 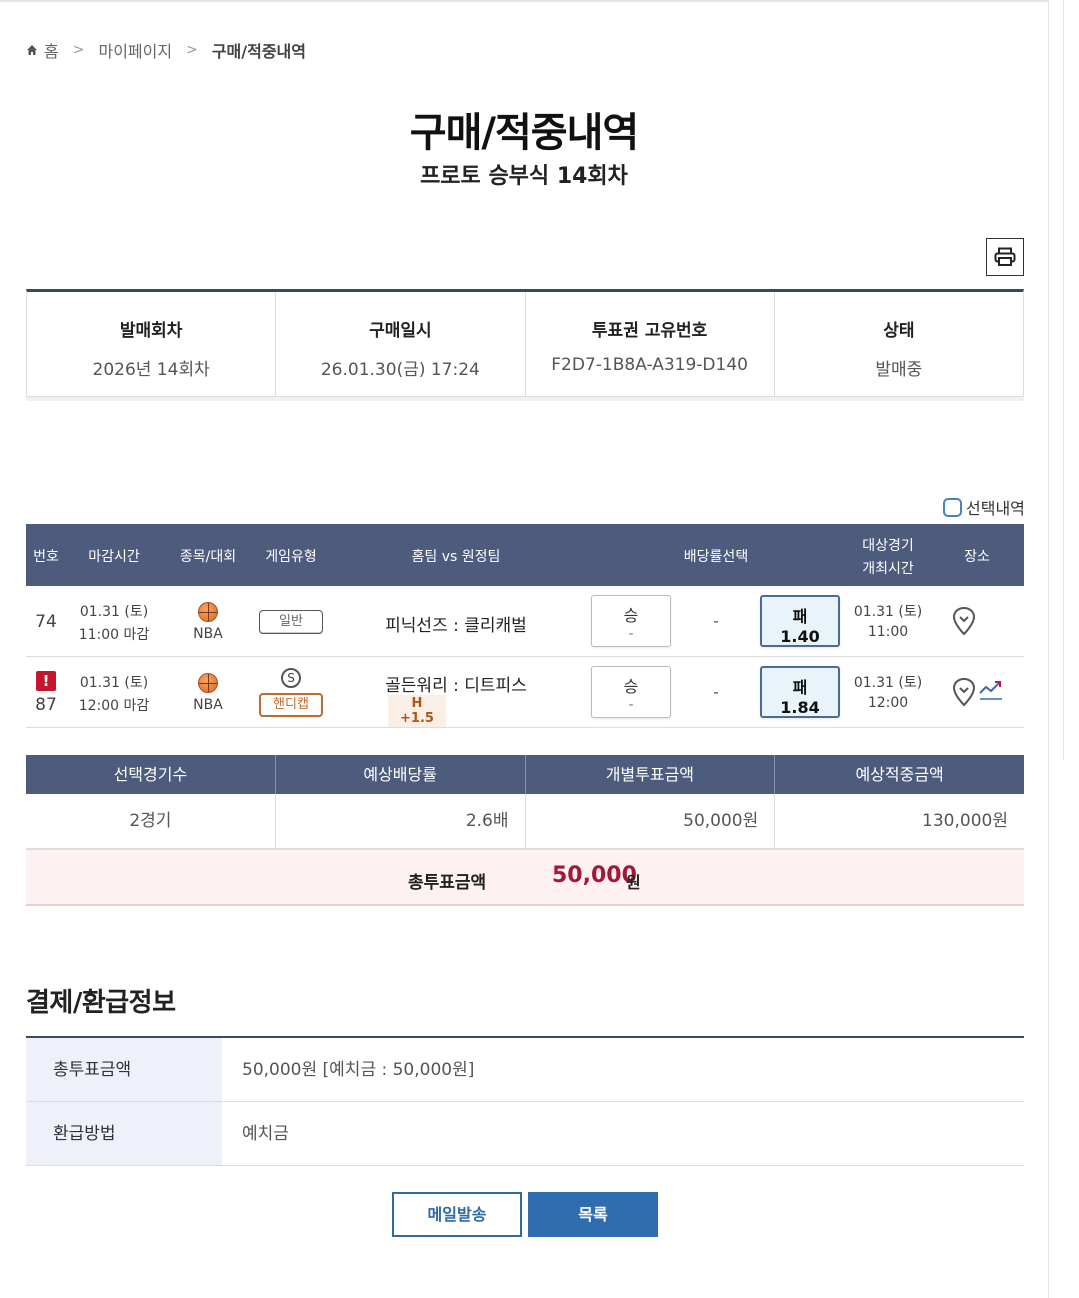 What do you see at coordinates (991, 692) in the screenshot?
I see `trend-chart-icon` at bounding box center [991, 692].